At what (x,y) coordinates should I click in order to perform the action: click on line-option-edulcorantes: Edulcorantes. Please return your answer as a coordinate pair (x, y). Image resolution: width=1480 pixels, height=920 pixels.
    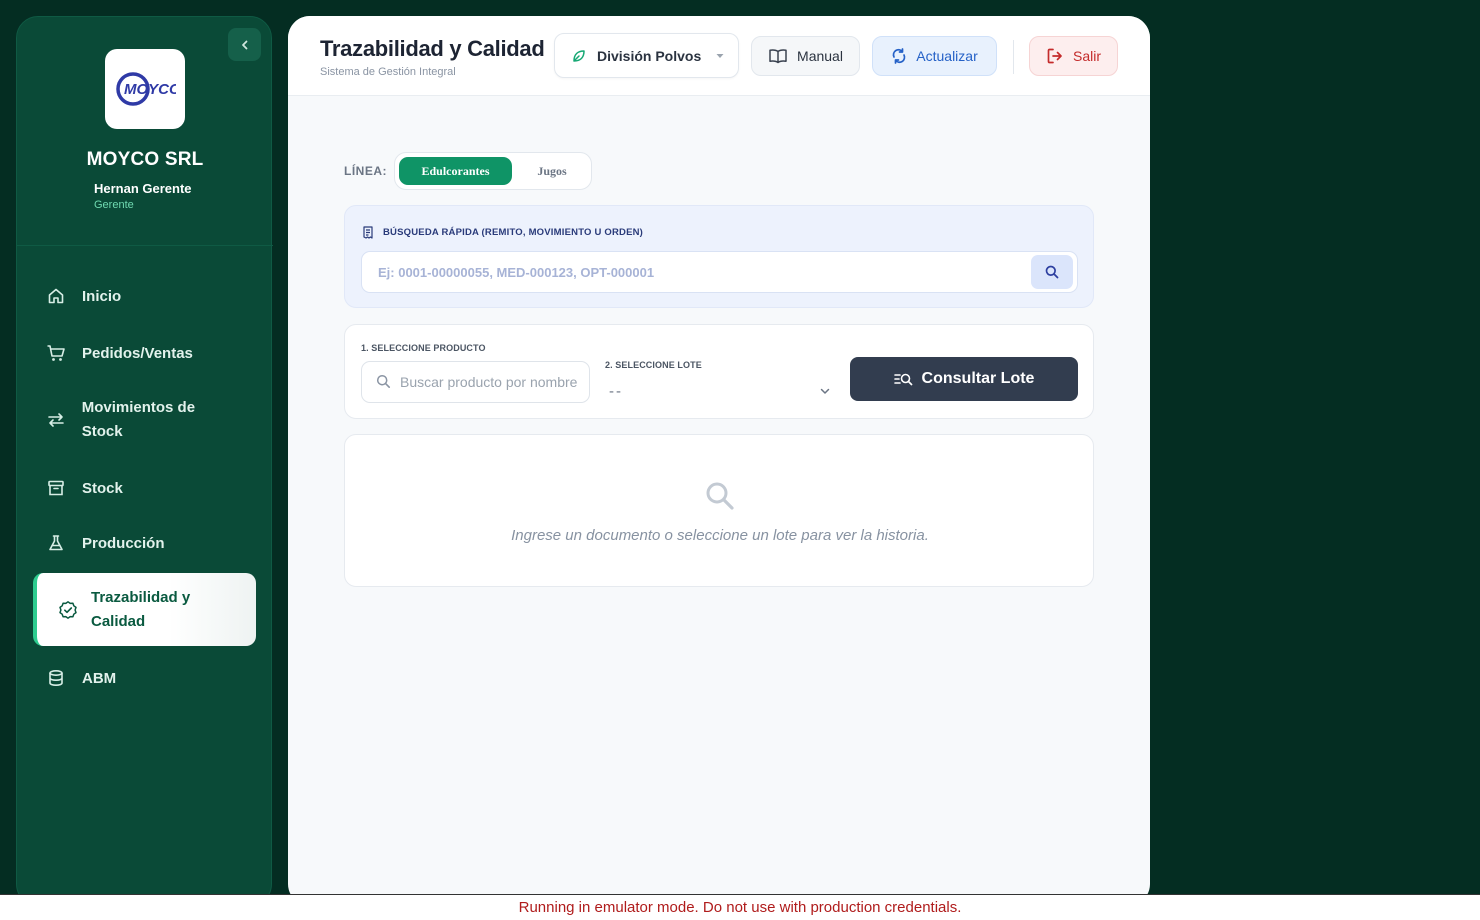
    Looking at the image, I should click on (455, 171).